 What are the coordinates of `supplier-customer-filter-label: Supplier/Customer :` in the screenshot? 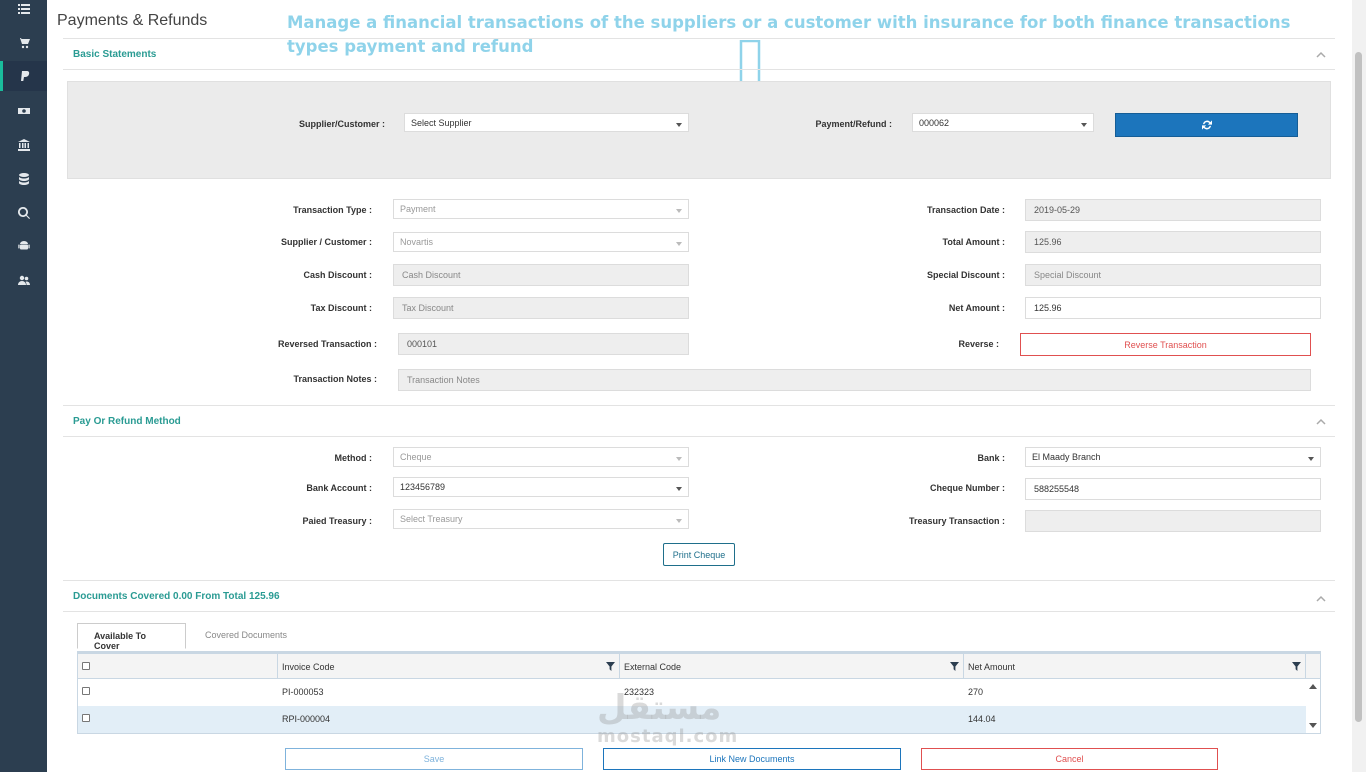 It's located at (341, 124).